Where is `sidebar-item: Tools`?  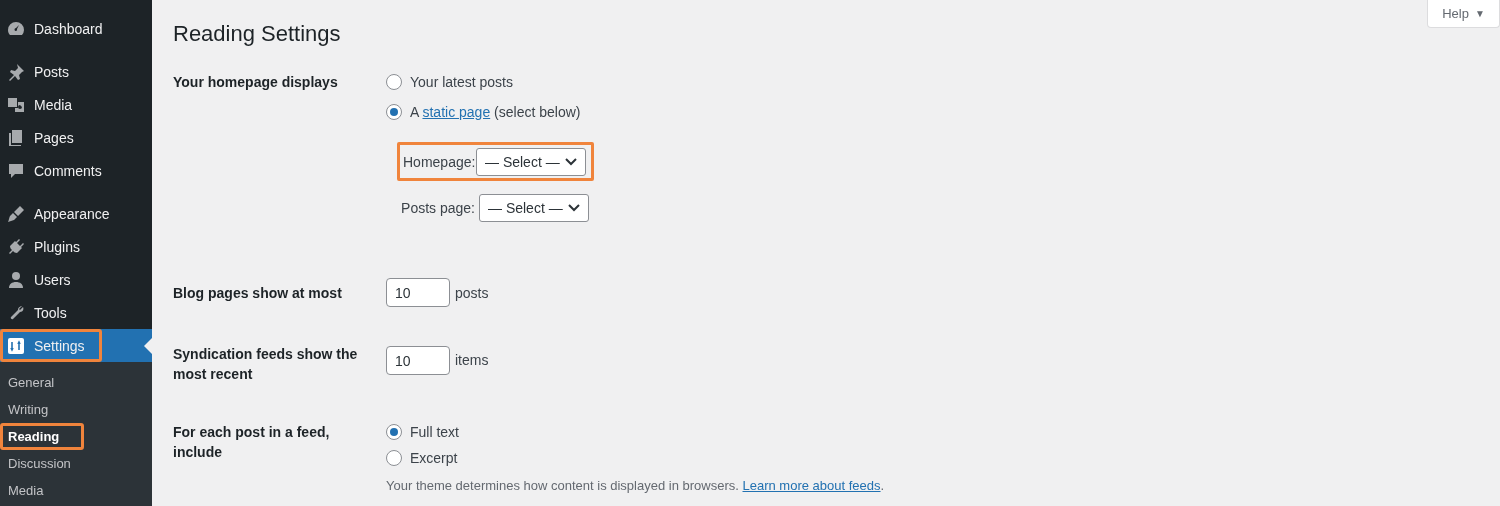
sidebar-item: Tools is located at coordinates (76, 312).